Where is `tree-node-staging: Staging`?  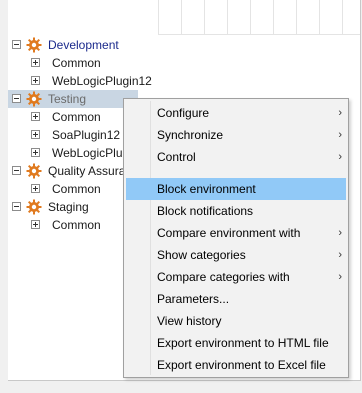 tree-node-staging: Staging is located at coordinates (68, 207).